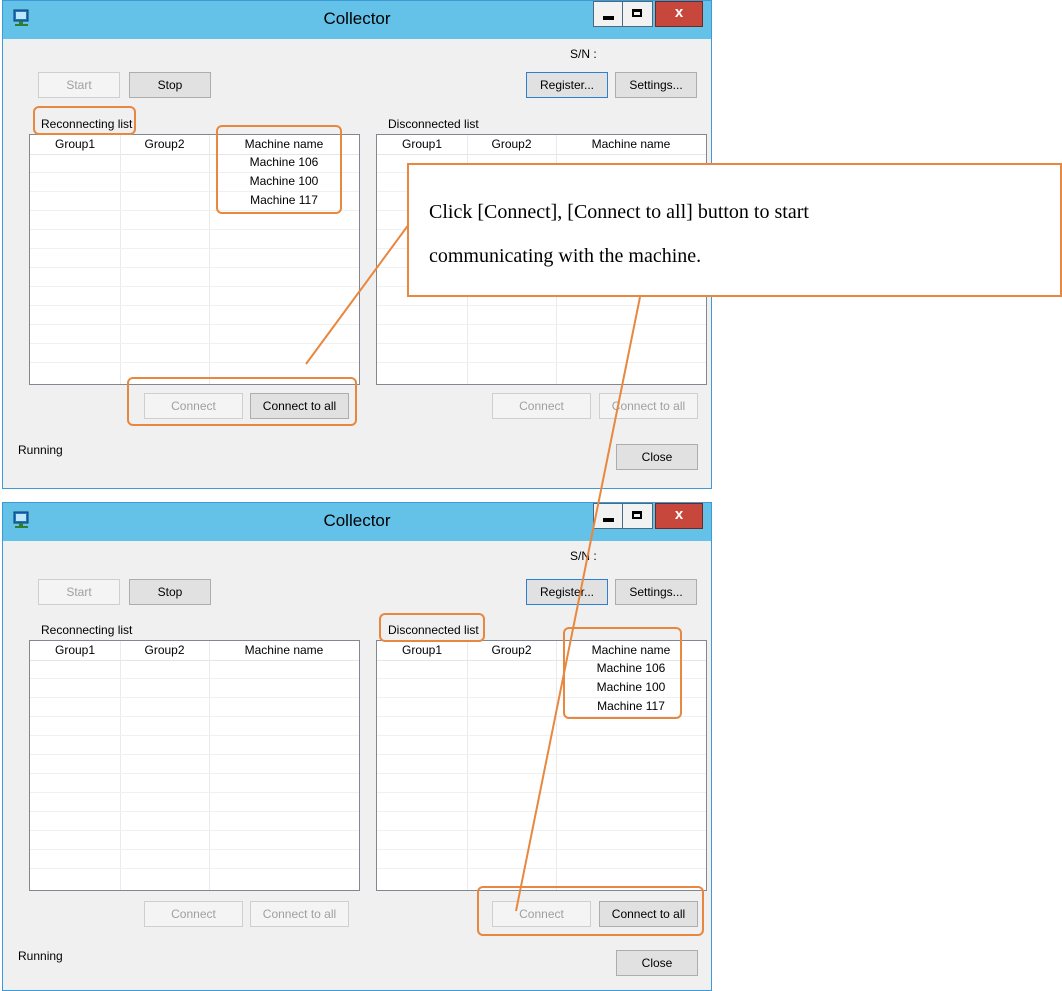 This screenshot has width=1062, height=991. What do you see at coordinates (279, 169) in the screenshot?
I see `highlight-machine-names-before` at bounding box center [279, 169].